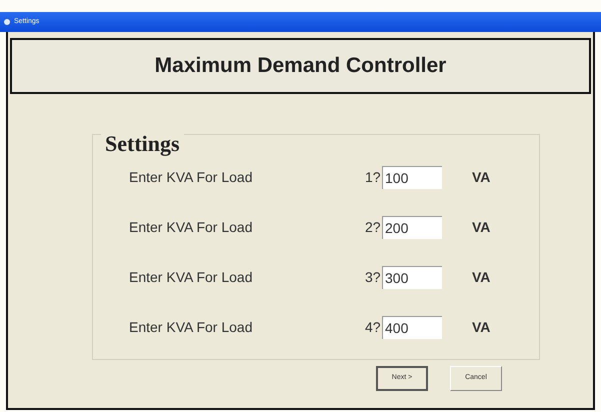 This screenshot has height=412, width=601. Describe the element at coordinates (412, 277) in the screenshot. I see `kva-input: 300` at that location.